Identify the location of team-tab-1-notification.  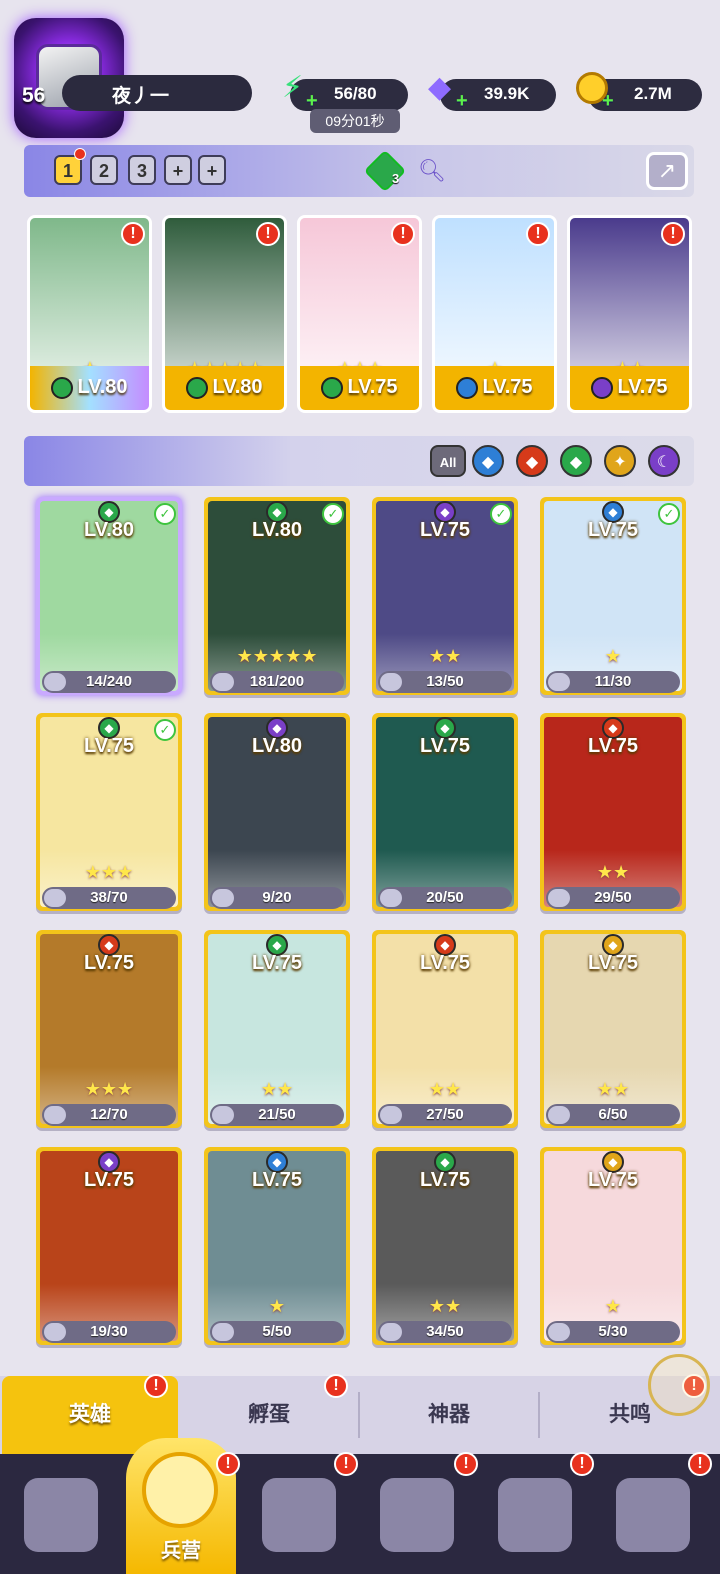
(80, 154).